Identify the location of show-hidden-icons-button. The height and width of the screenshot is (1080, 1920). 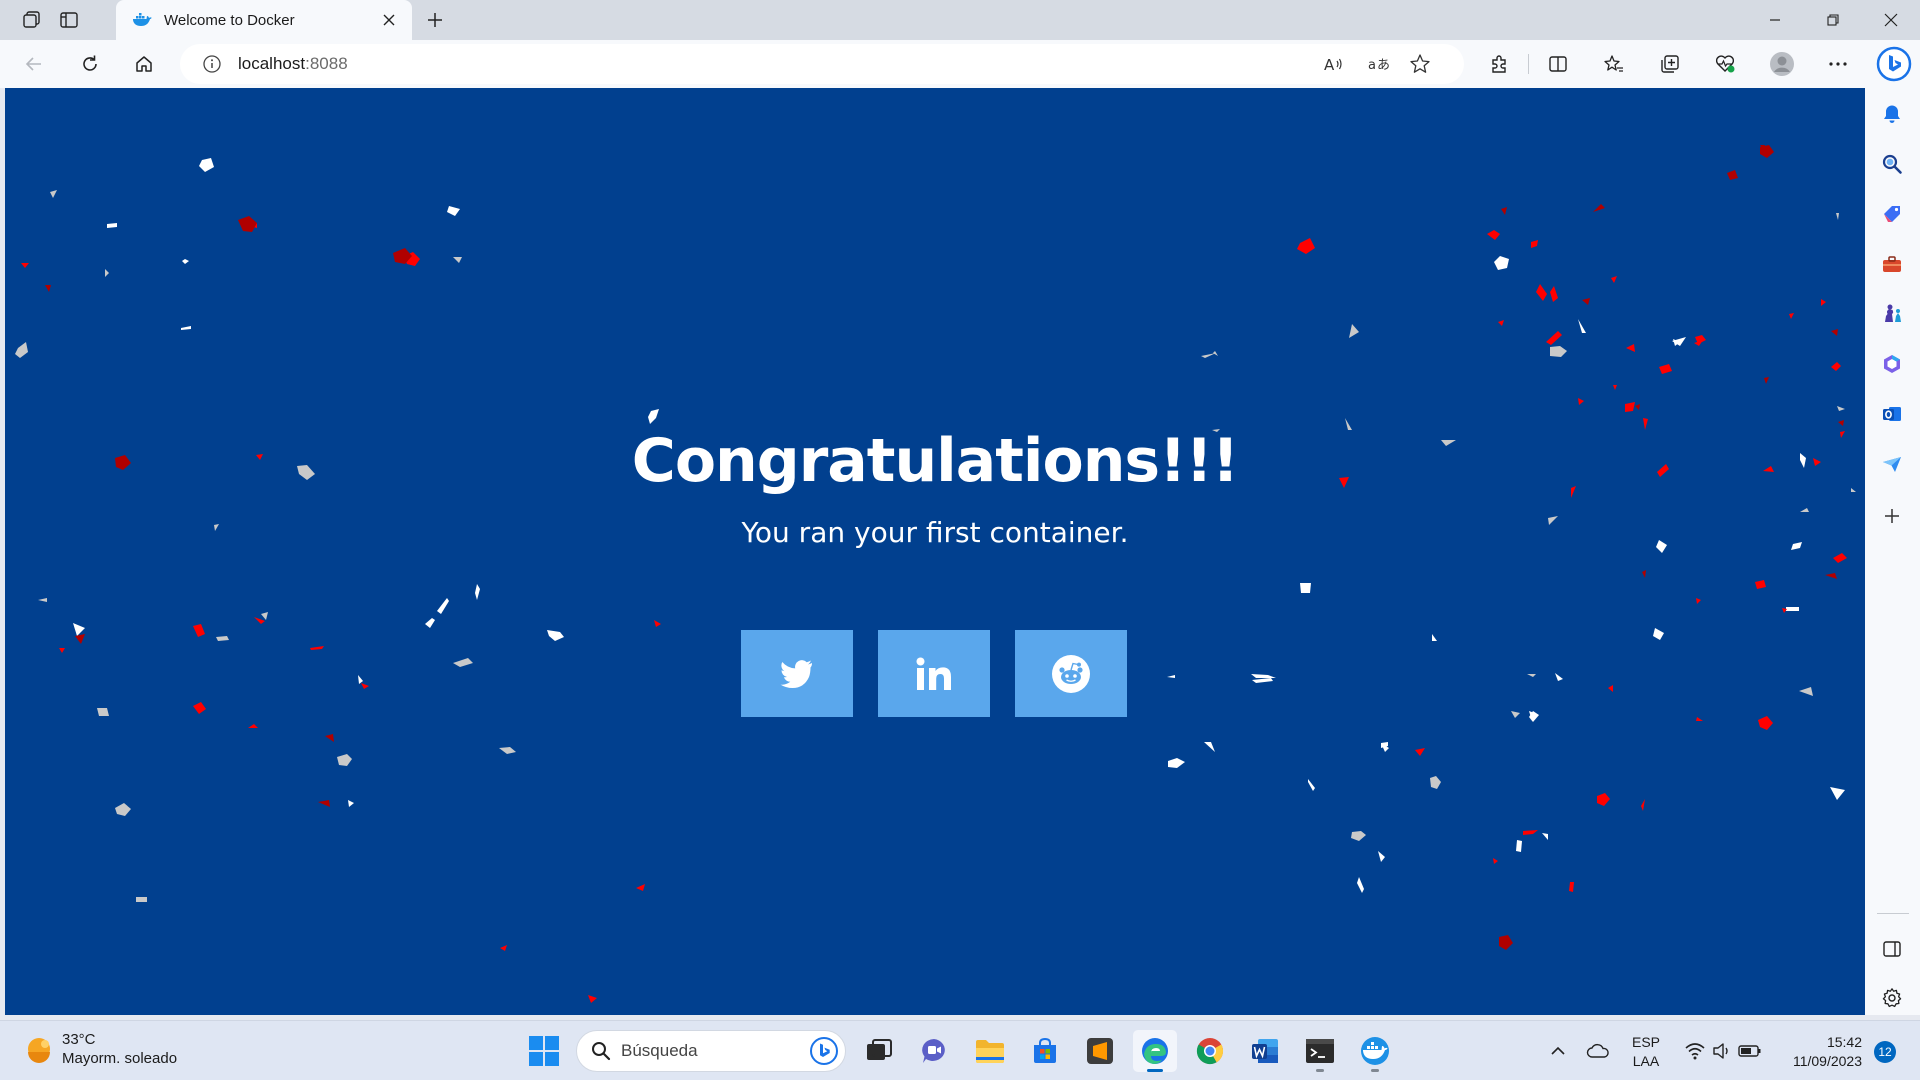
(1558, 1051).